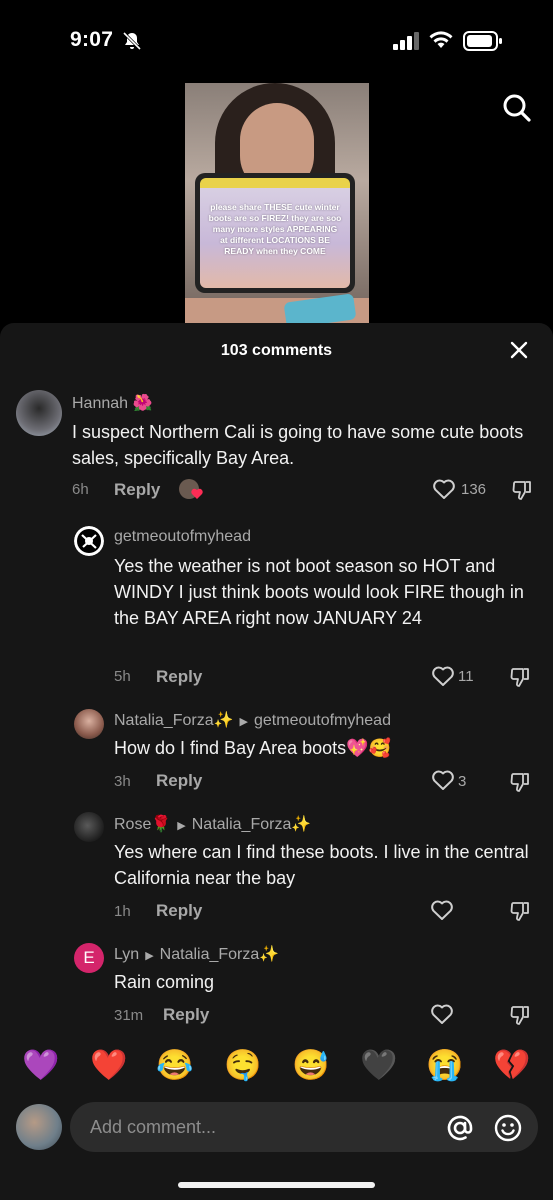  Describe the element at coordinates (122, 781) in the screenshot. I see `comment-time: 3h` at that location.